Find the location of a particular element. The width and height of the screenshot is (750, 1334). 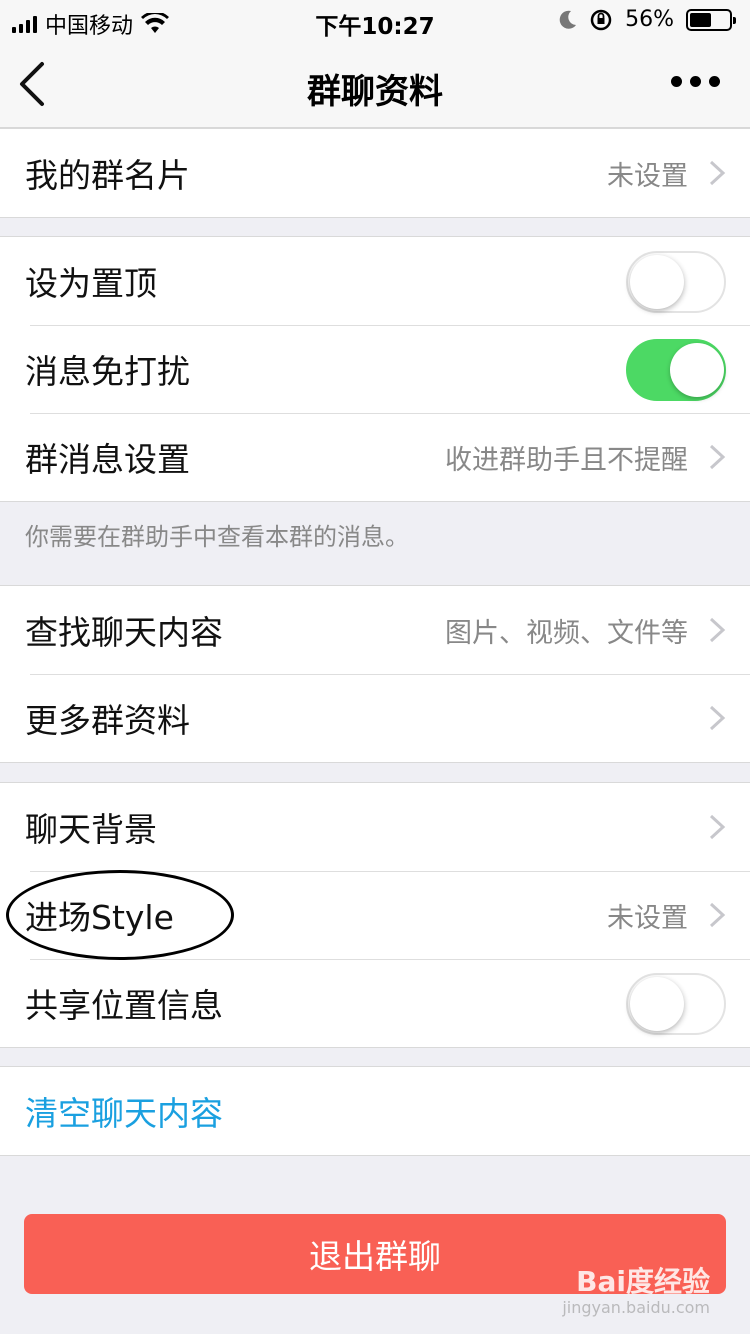

pin-top-label: 设为置顶 is located at coordinates (91, 283).